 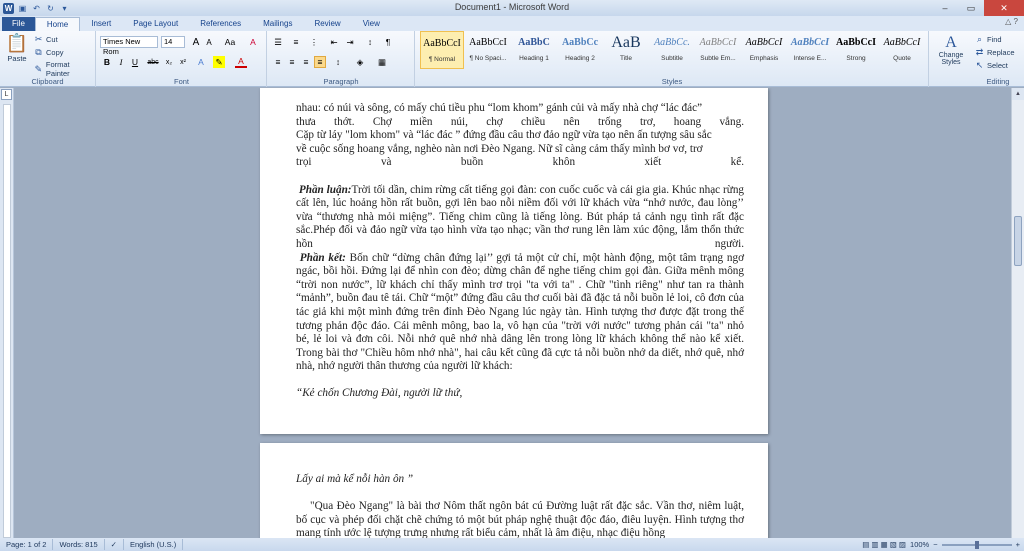 I want to click on zoom-slider-knob, so click(x=976, y=544).